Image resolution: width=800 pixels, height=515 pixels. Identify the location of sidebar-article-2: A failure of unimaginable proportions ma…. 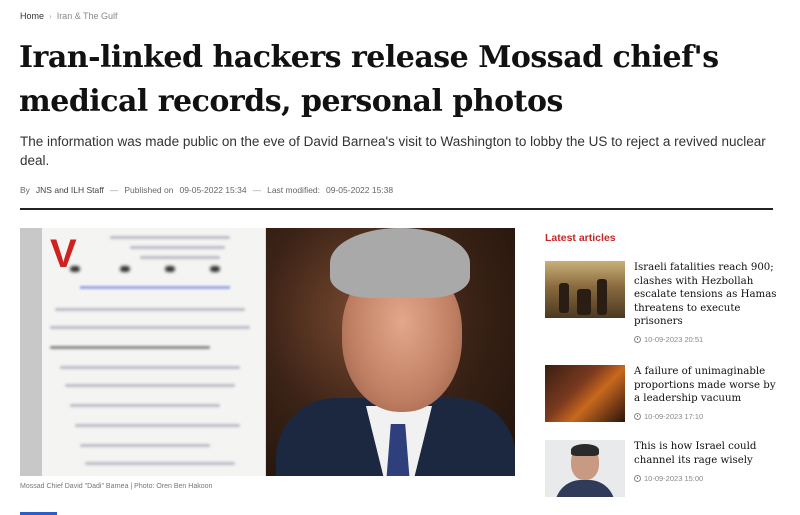
(661, 395).